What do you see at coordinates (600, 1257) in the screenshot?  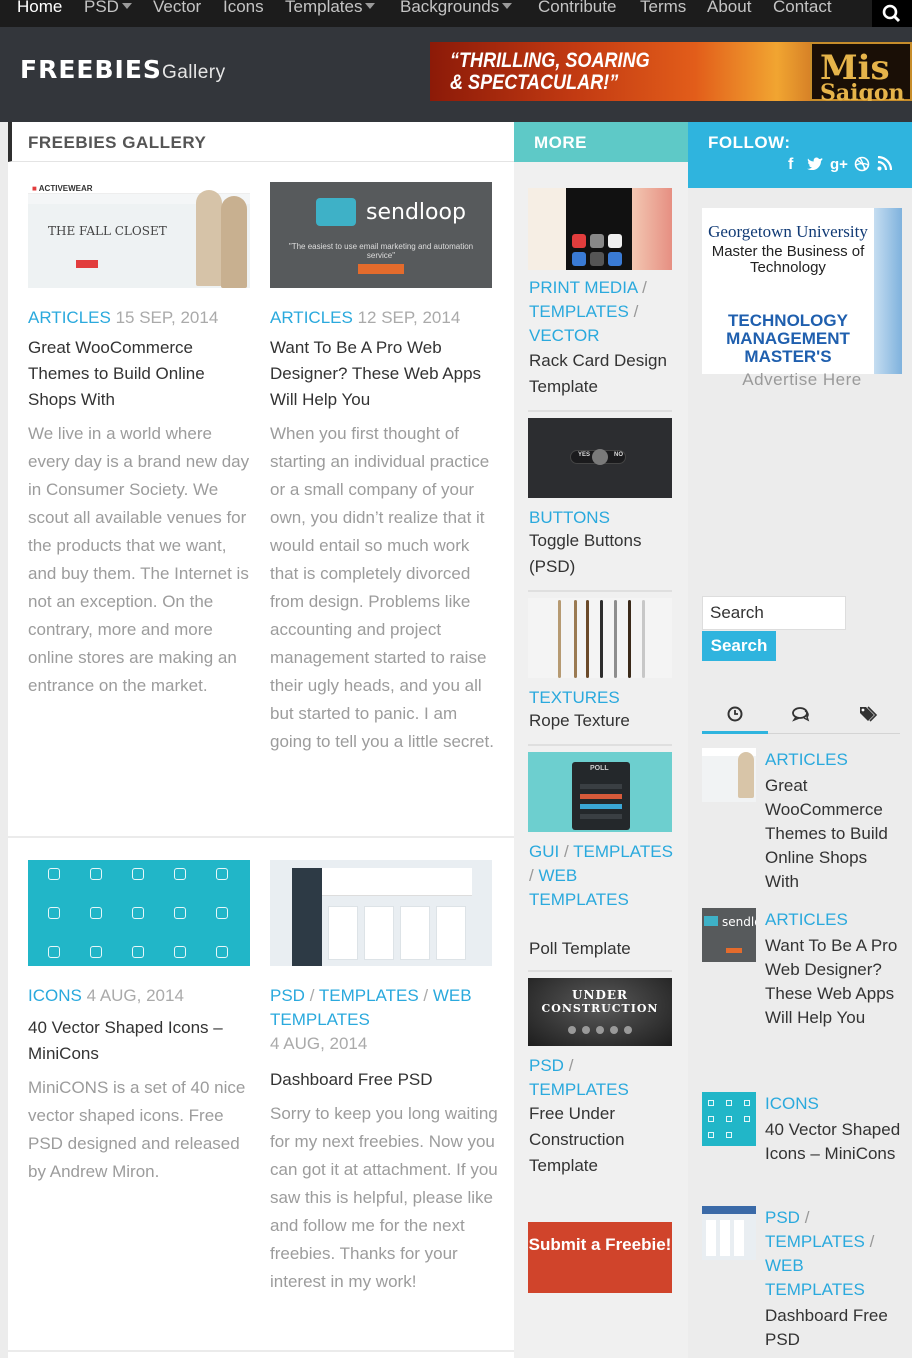 I see `submit-freebie-button: Submit a Freebie!` at bounding box center [600, 1257].